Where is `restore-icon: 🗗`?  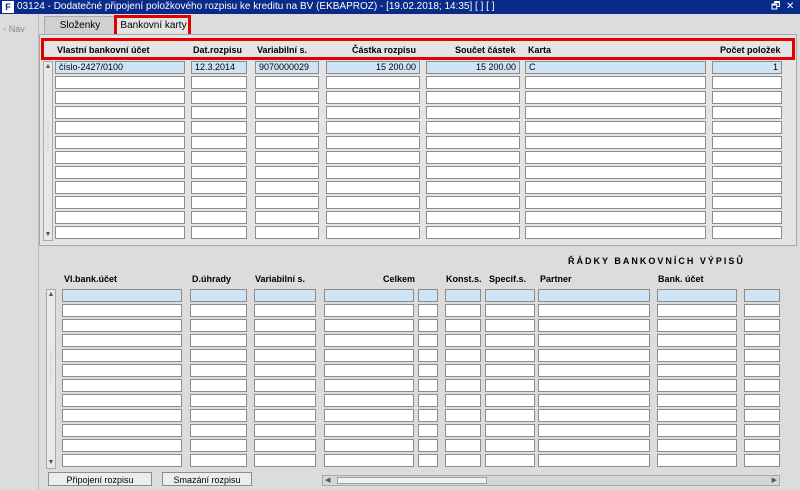 restore-icon: 🗗 is located at coordinates (775, 7).